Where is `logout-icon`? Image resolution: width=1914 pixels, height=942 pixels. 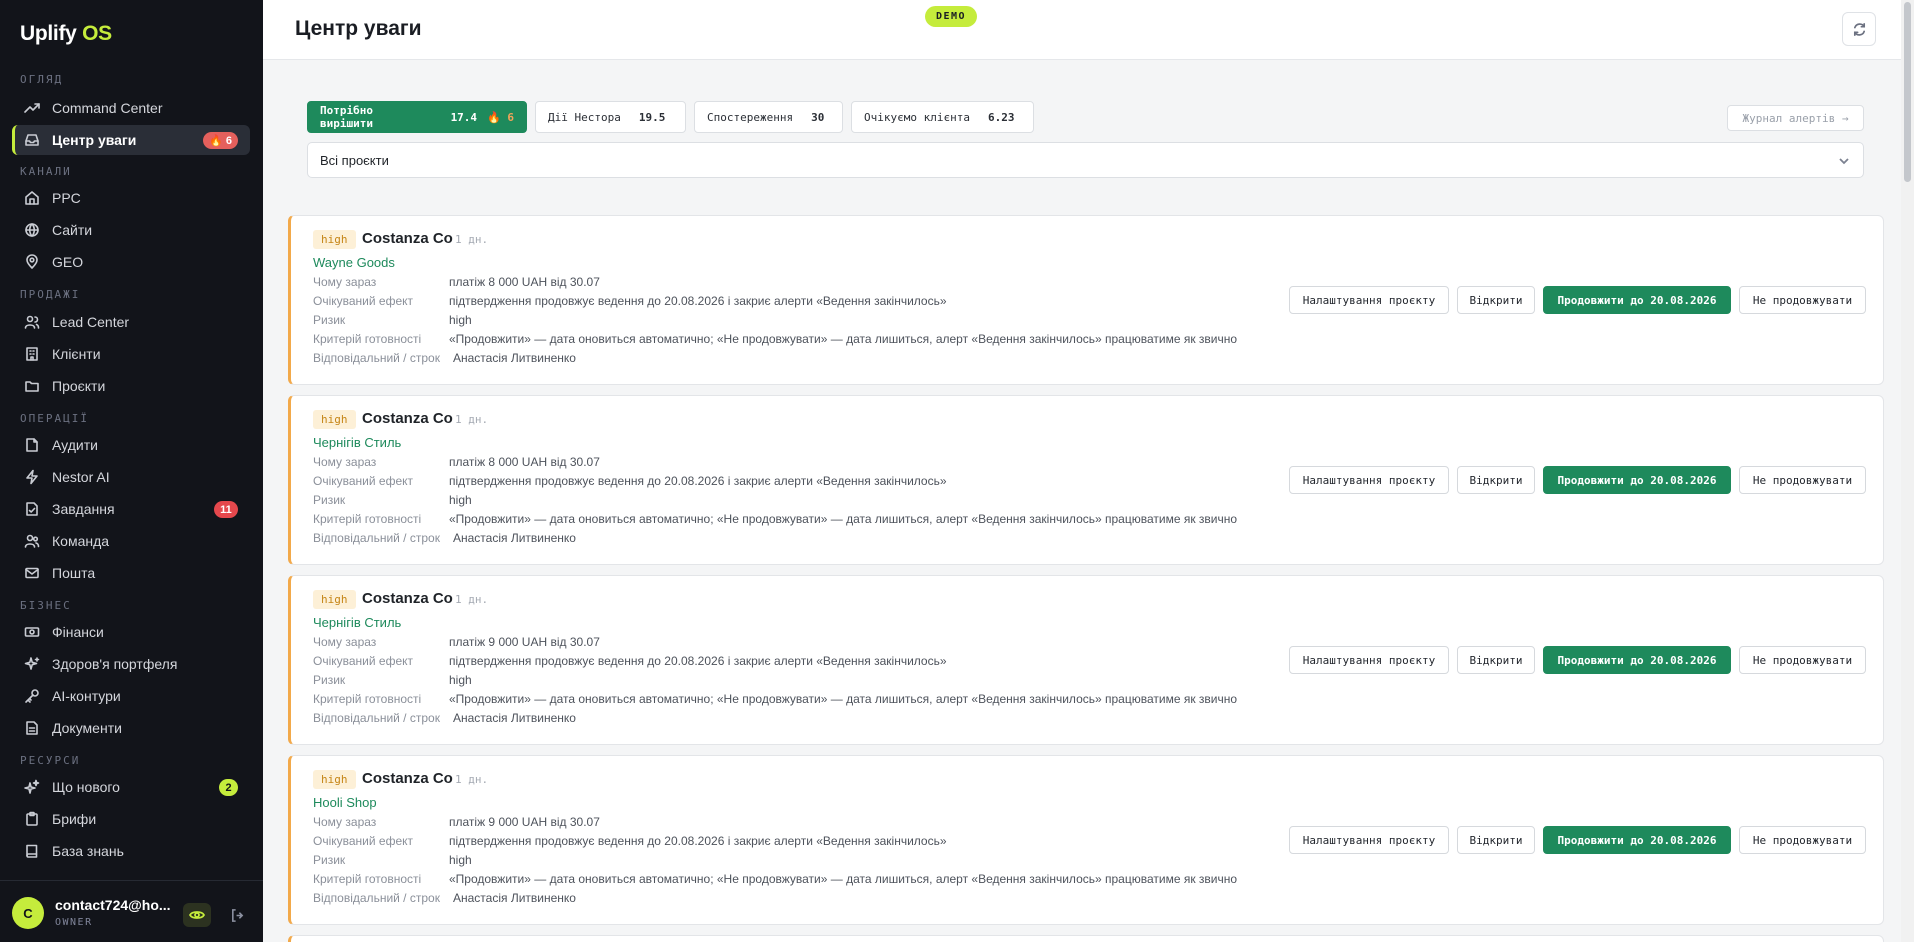
logout-icon is located at coordinates (237, 915).